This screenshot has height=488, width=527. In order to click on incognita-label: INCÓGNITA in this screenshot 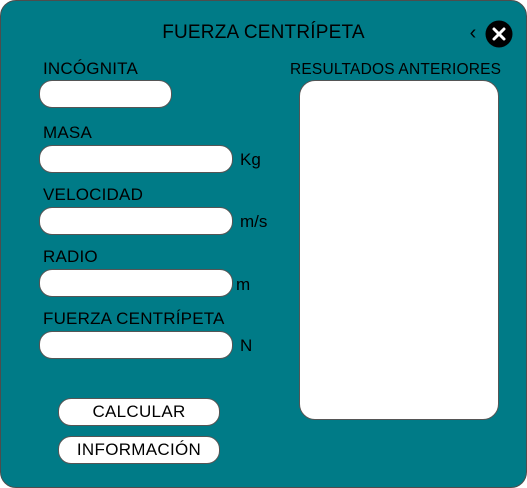, I will do `click(90, 68)`.